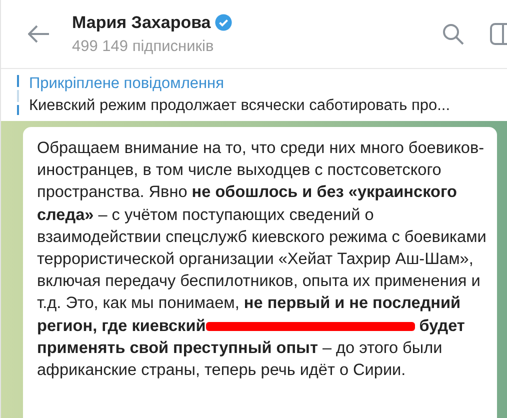 The height and width of the screenshot is (418, 507). Describe the element at coordinates (453, 34) in the screenshot. I see `search-icon` at that location.